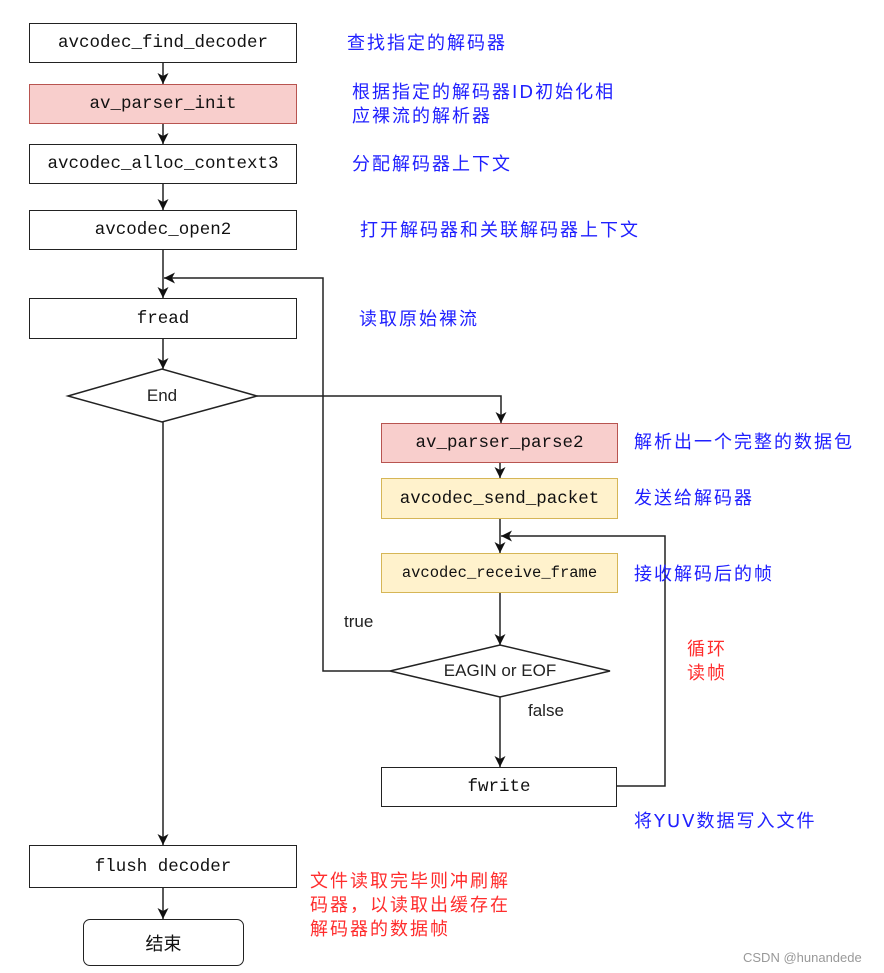 Image resolution: width=884 pixels, height=973 pixels. I want to click on node-parser-init: av_parser_init, so click(163, 104).